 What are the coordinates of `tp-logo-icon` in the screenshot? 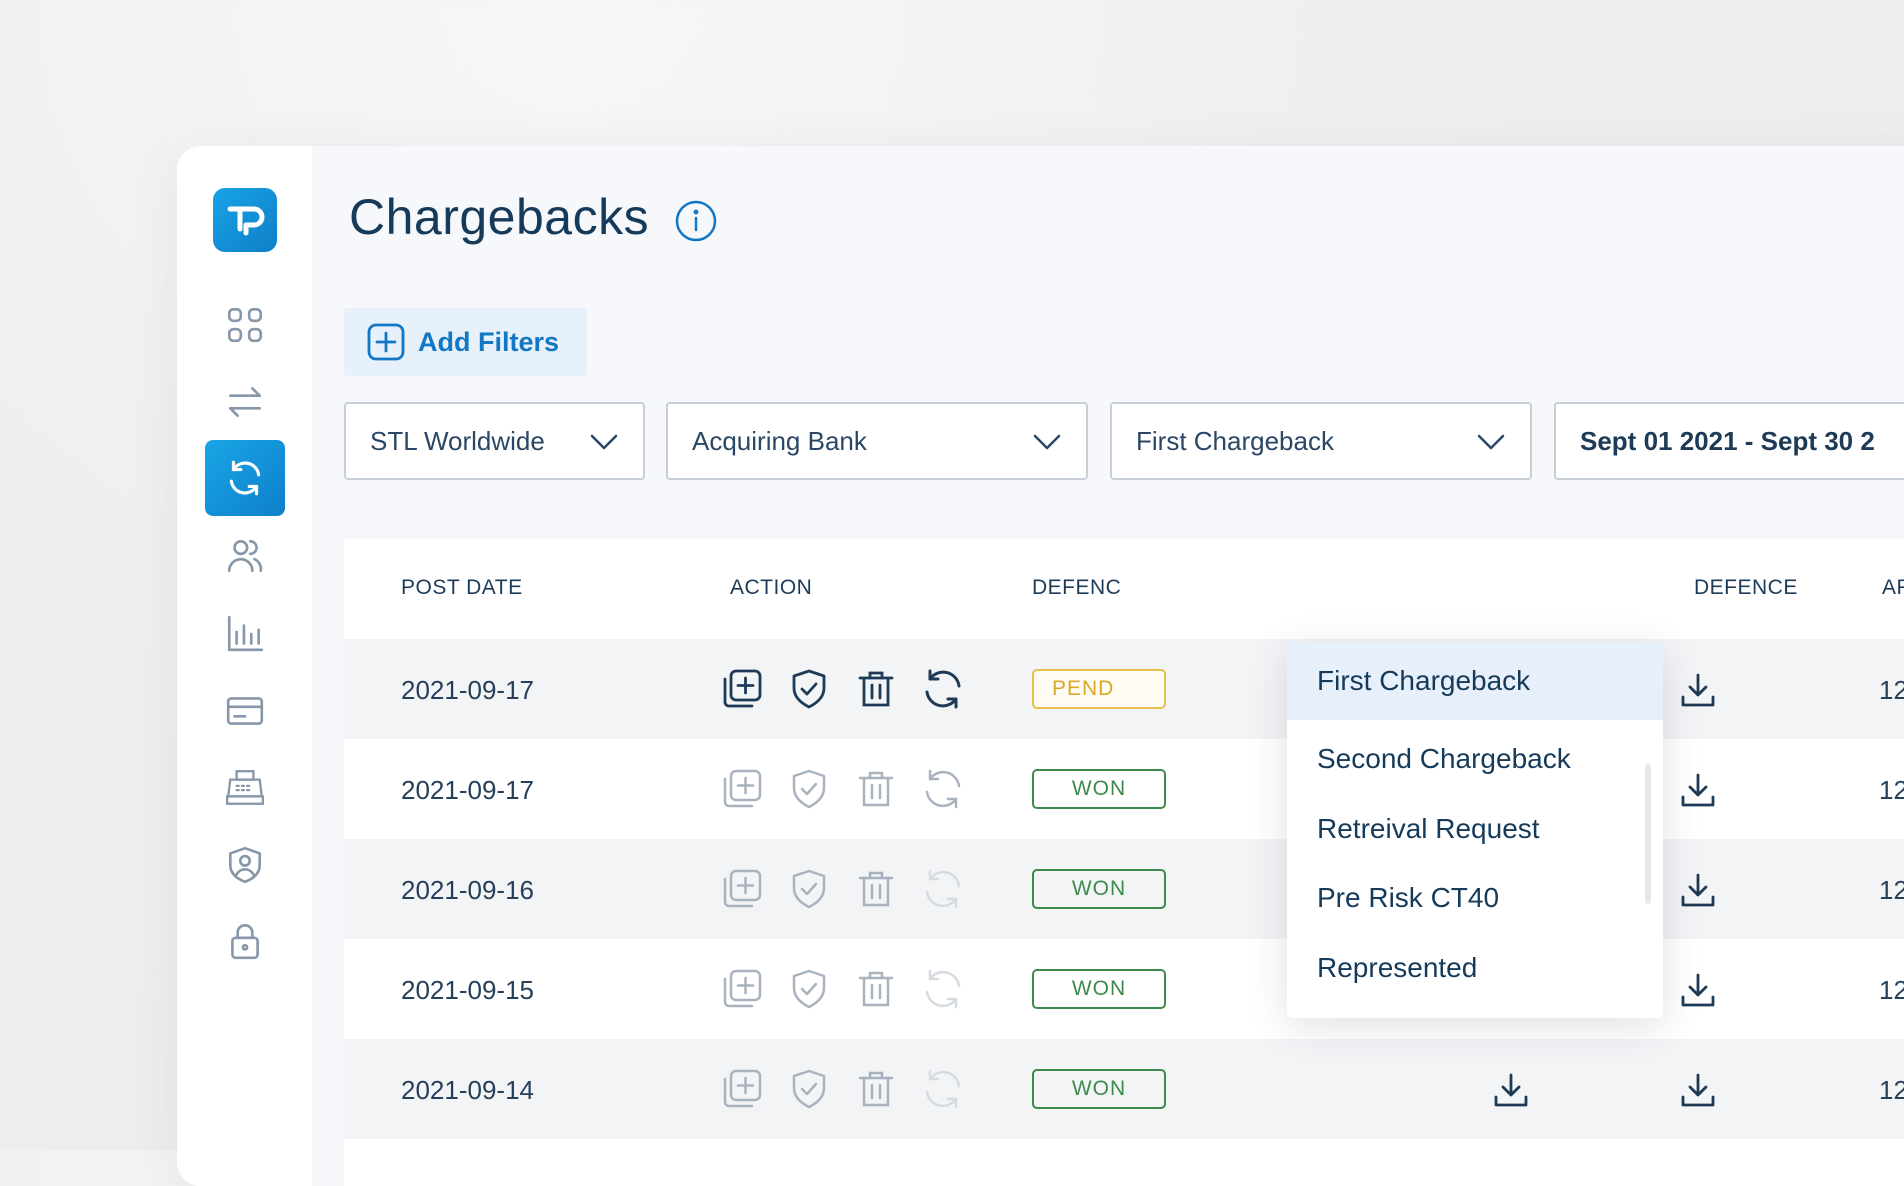 It's located at (246, 221).